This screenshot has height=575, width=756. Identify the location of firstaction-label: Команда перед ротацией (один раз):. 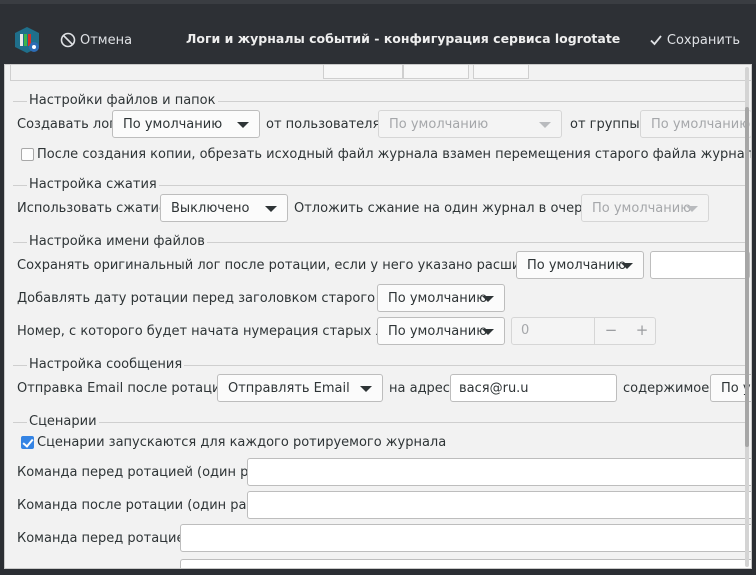
(145, 472).